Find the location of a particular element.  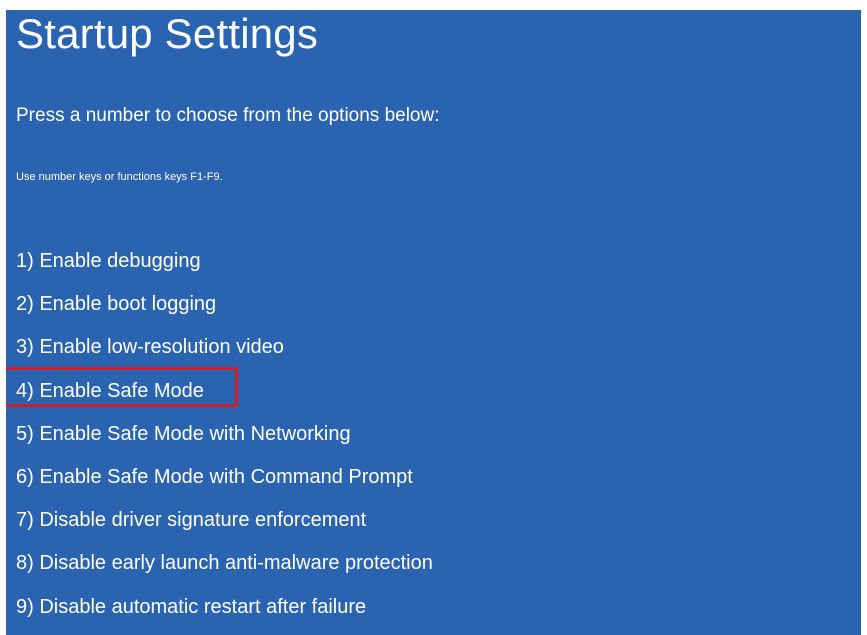

key-hint-text: Use number keys or functions keys F1-F9. is located at coordinates (119, 177).